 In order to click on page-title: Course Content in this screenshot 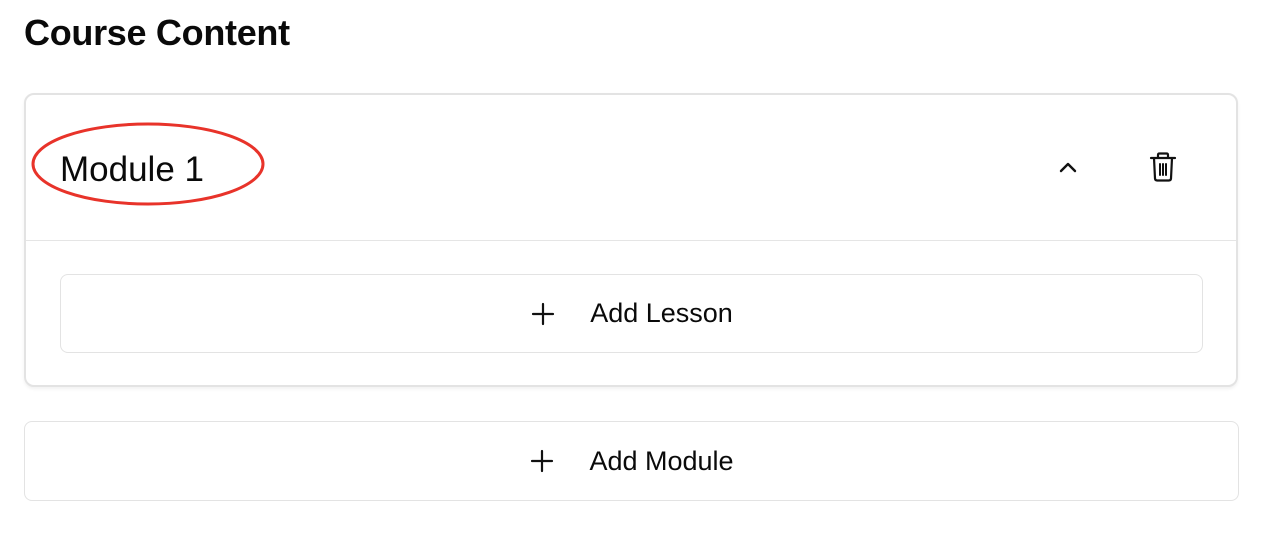, I will do `click(157, 32)`.